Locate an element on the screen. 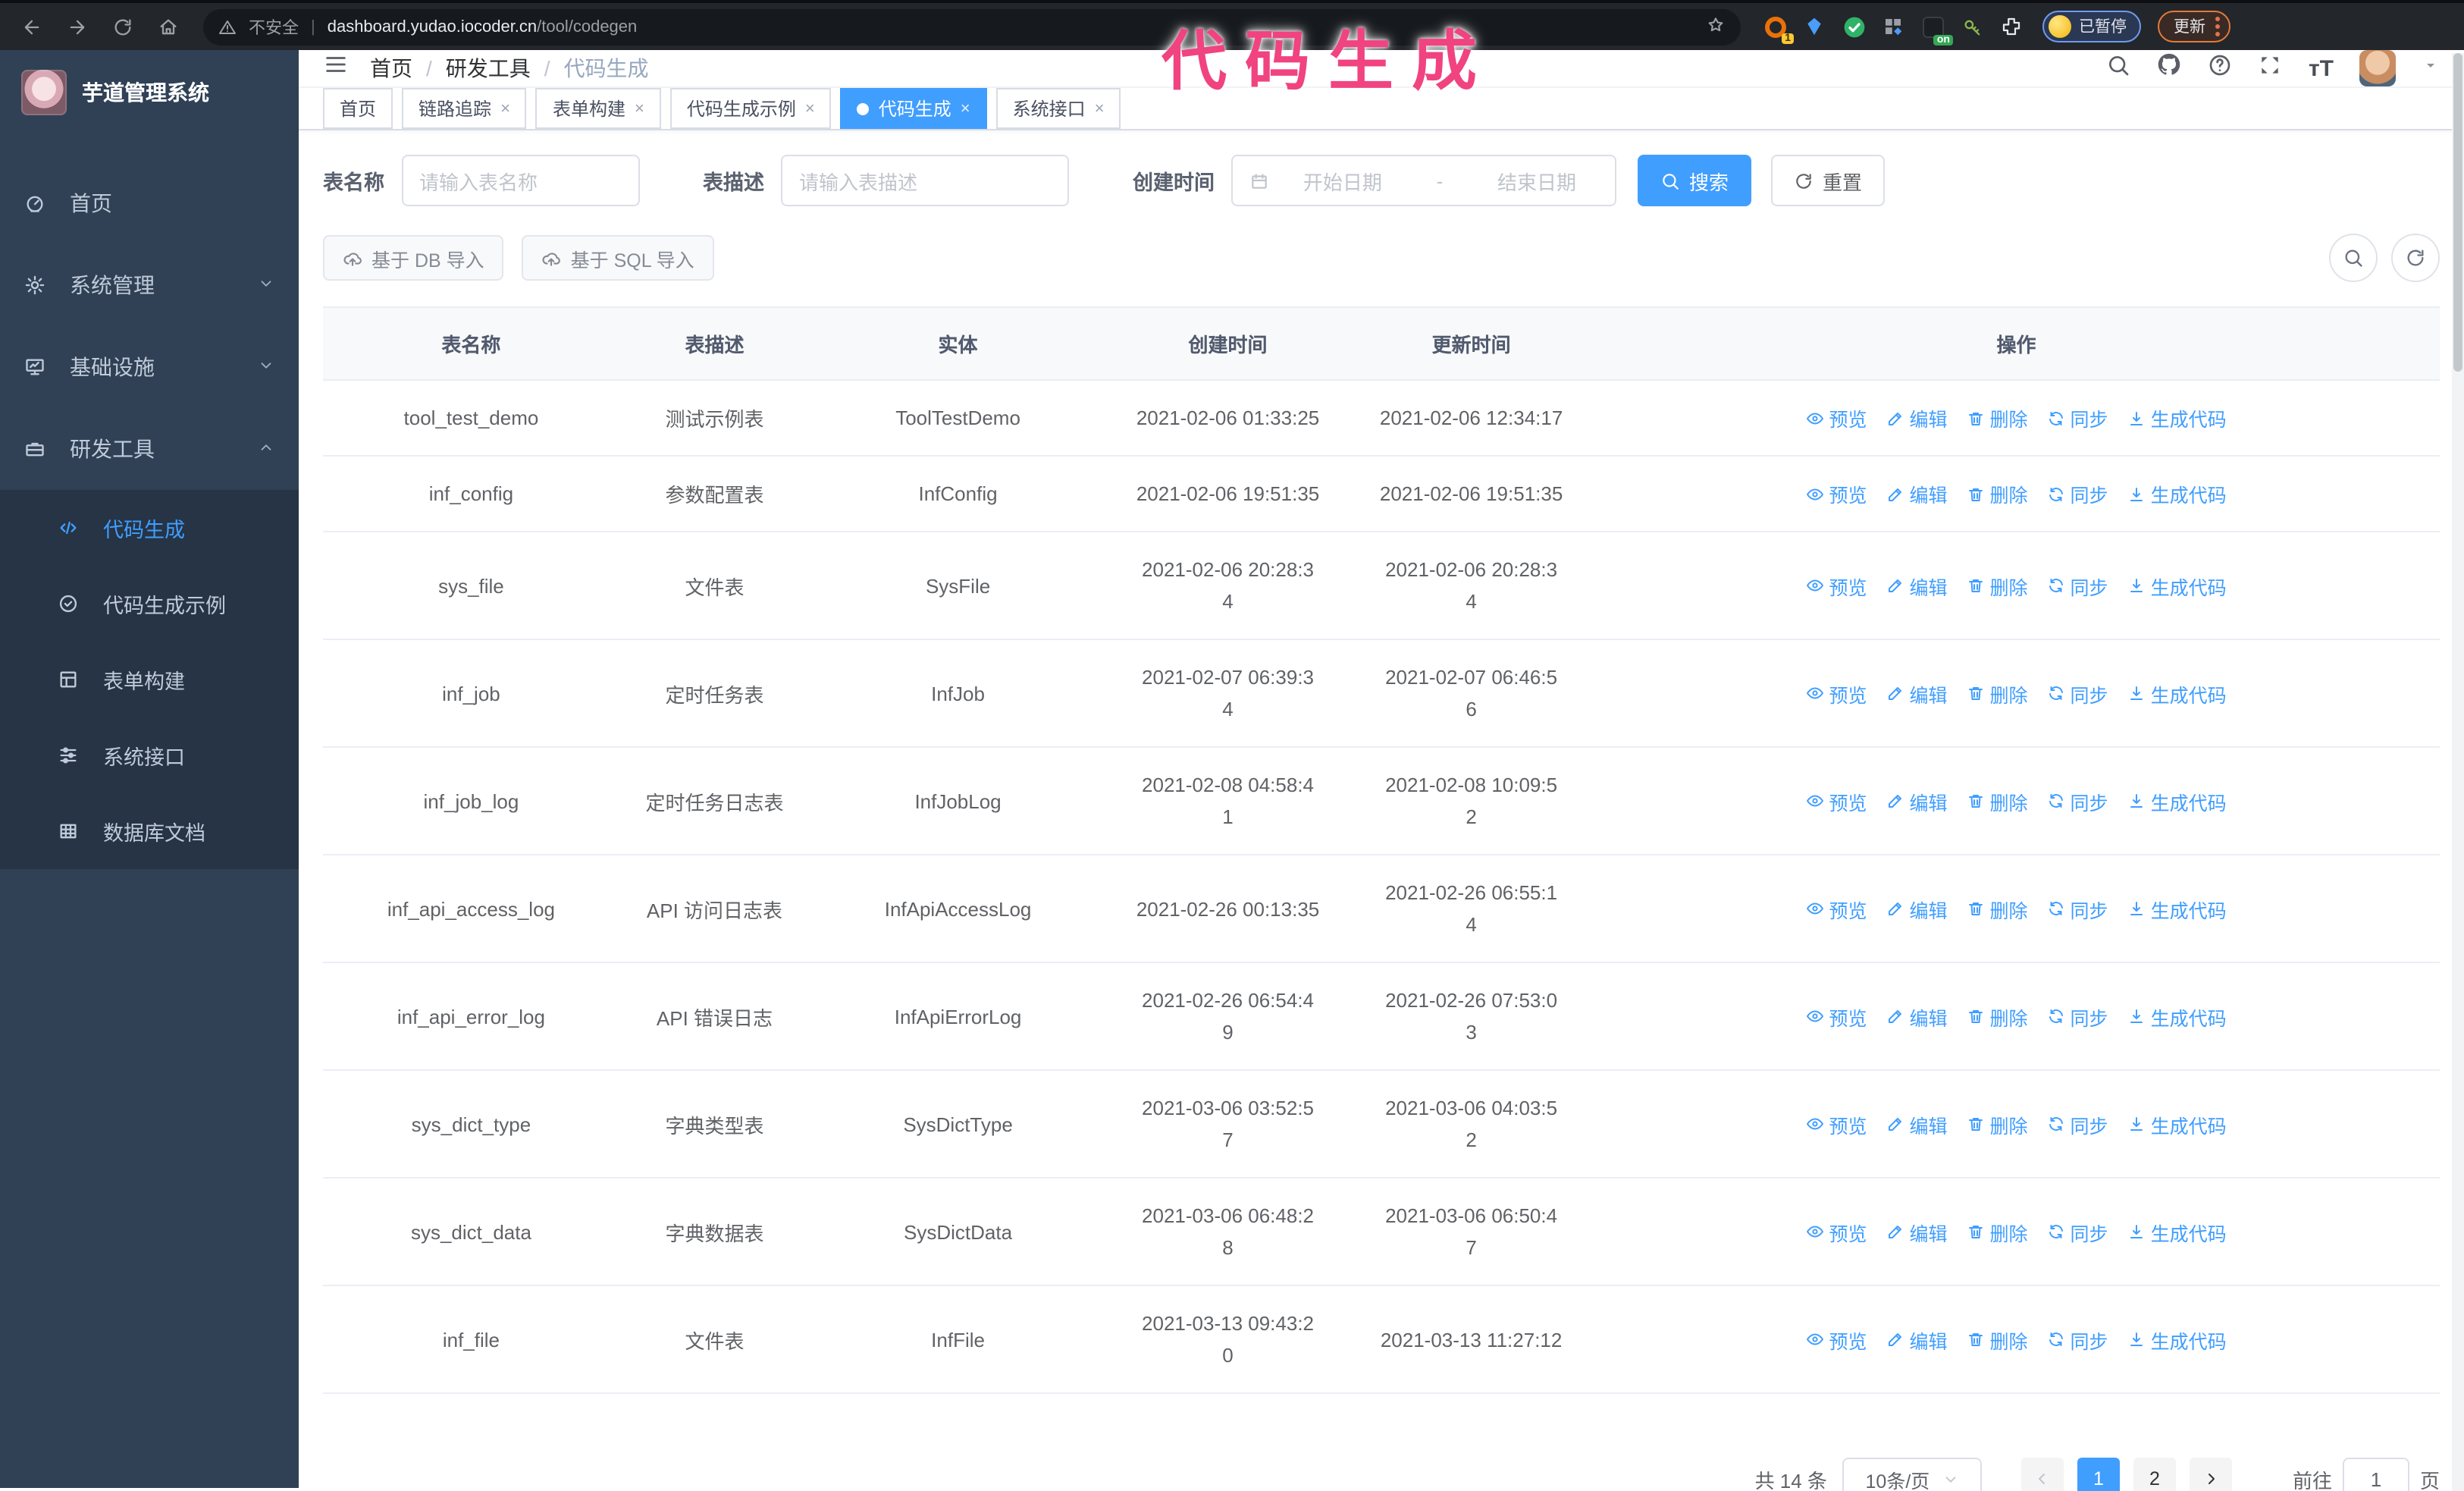 This screenshot has height=1491, width=2464. page-button-2: 2 is located at coordinates (2154, 1474).